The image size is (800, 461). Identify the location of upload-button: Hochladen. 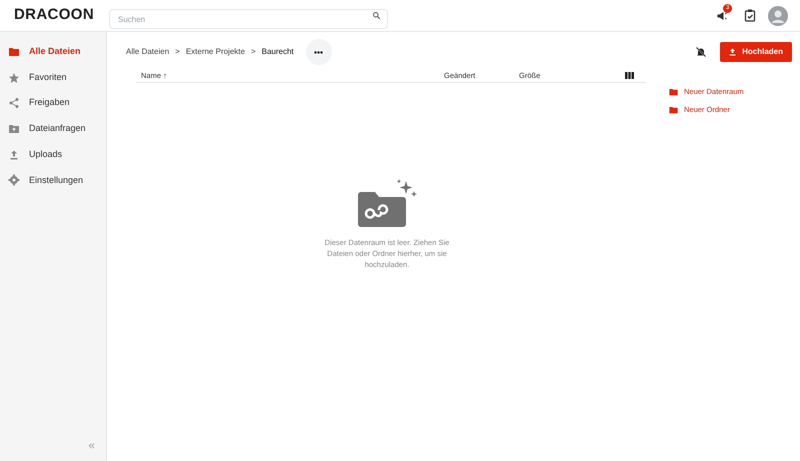
(756, 52).